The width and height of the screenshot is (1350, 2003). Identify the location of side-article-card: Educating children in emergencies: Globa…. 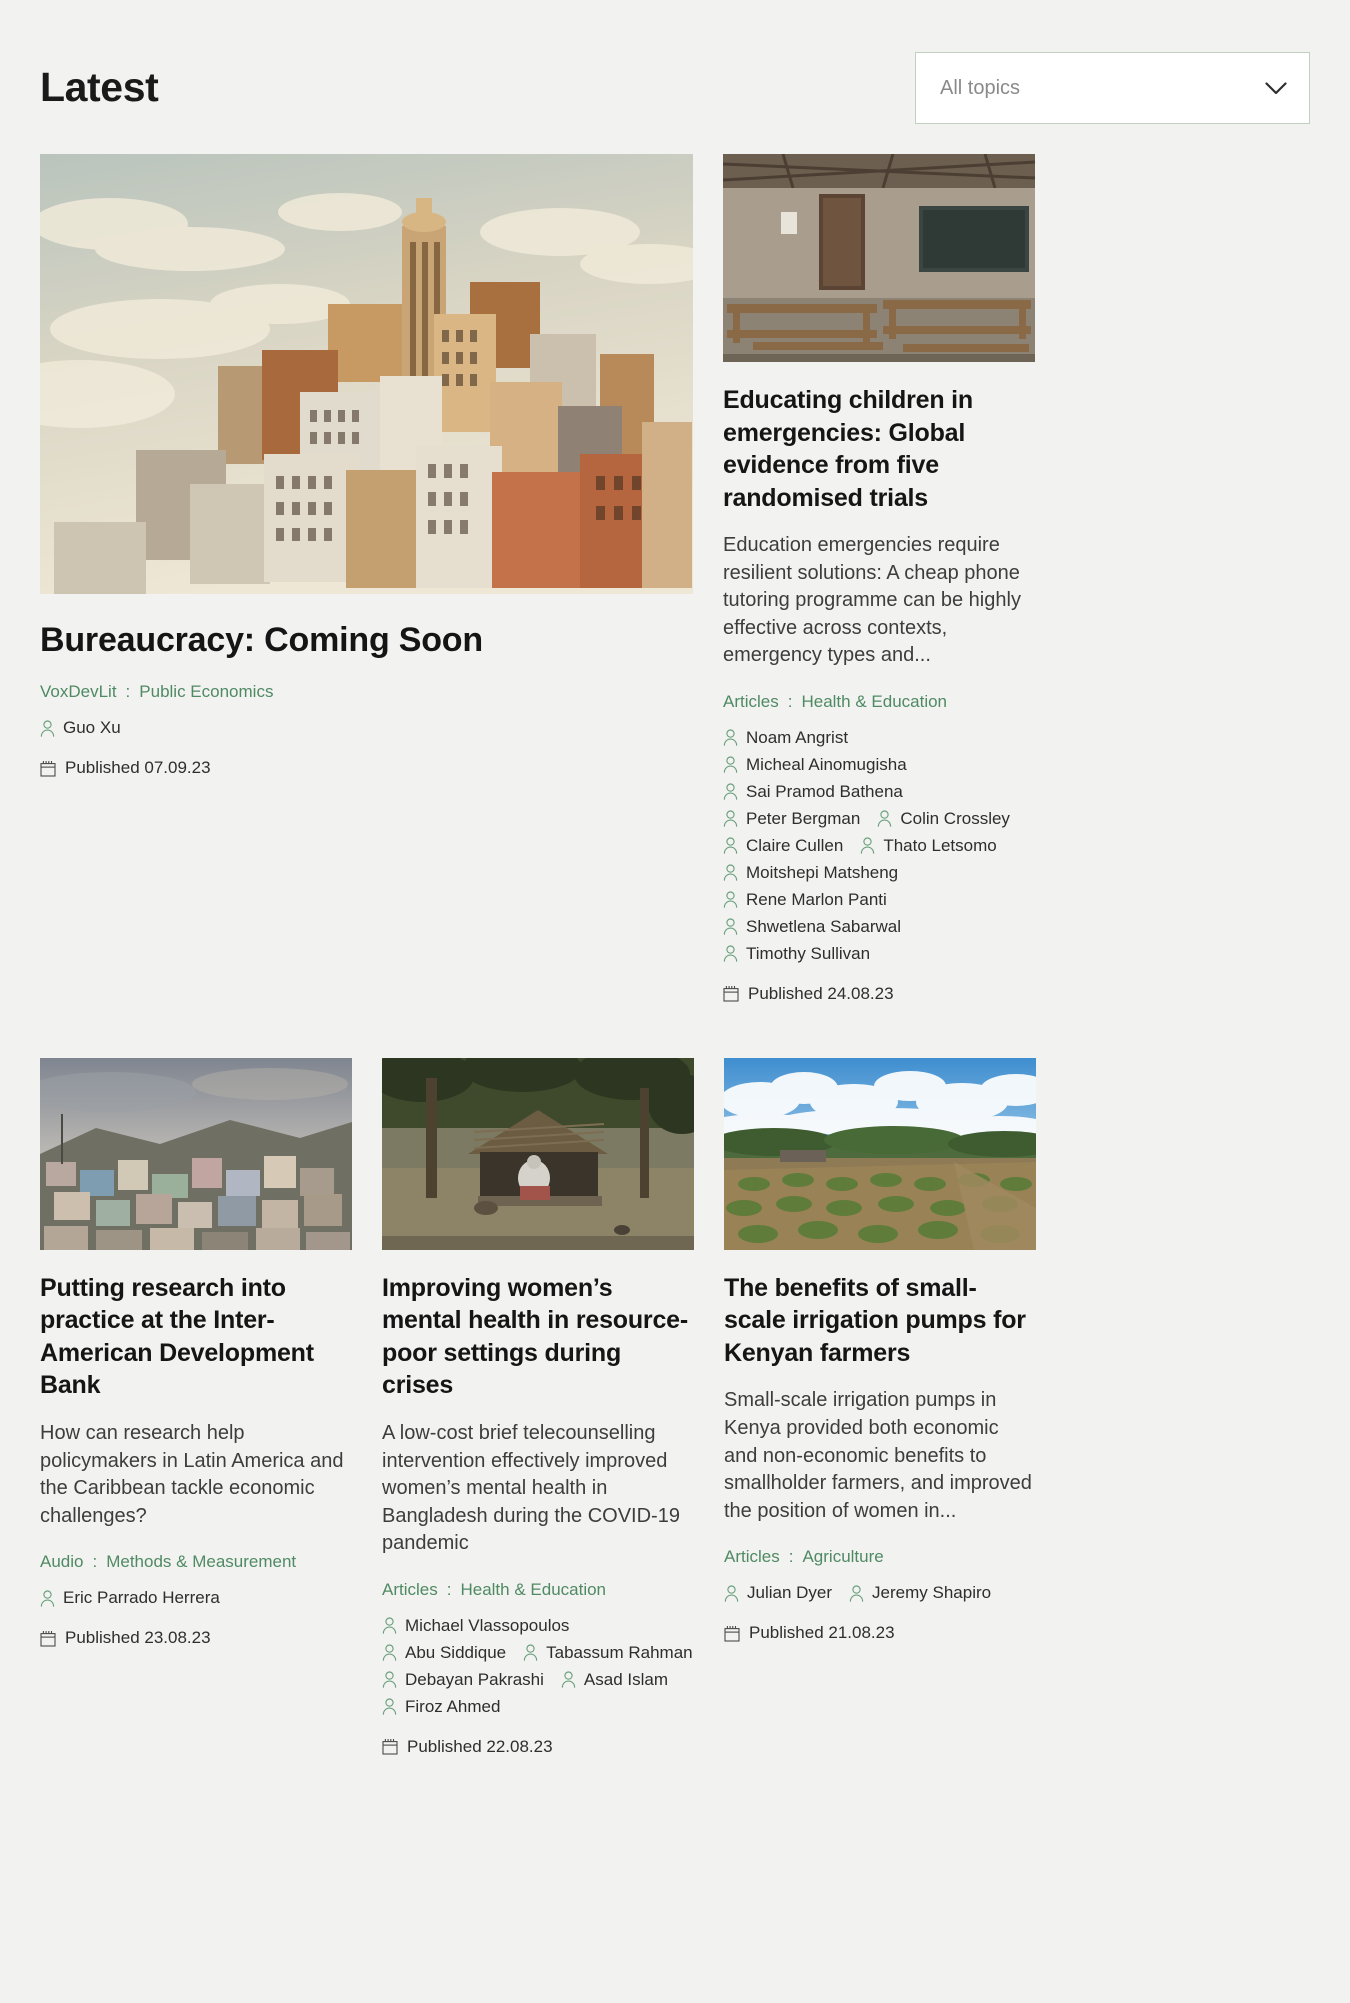
(879, 579).